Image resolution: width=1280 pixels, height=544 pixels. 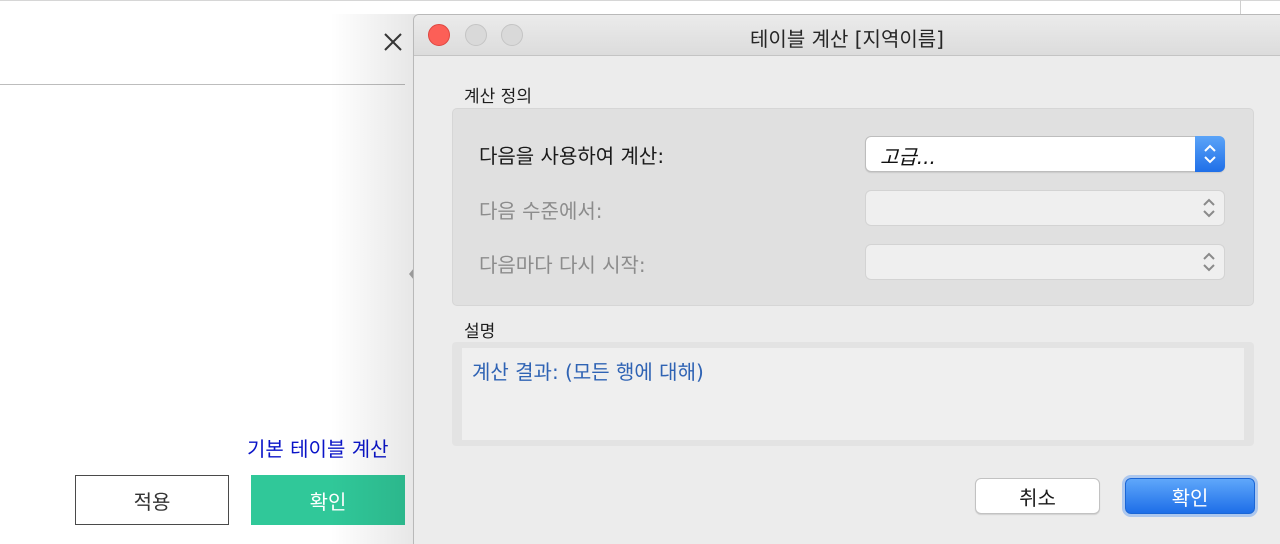 What do you see at coordinates (562, 265) in the screenshot?
I see `restart-every-label: 다음마다 다시 시작:` at bounding box center [562, 265].